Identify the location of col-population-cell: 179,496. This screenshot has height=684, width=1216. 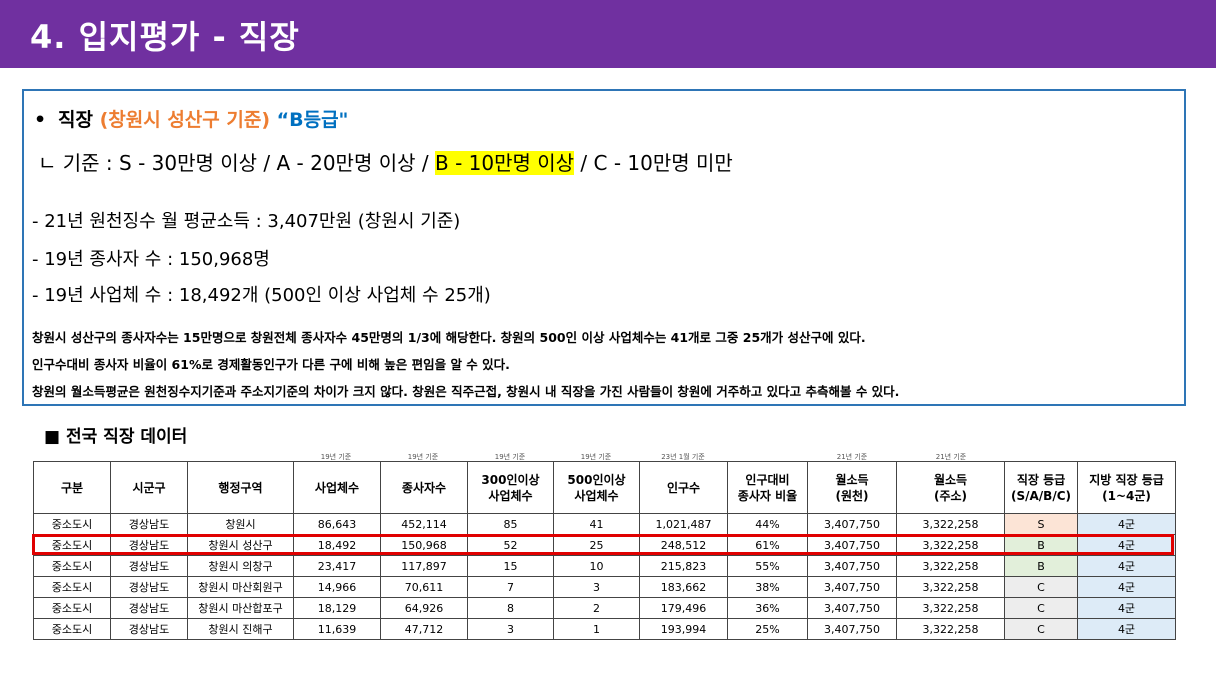
(683, 608).